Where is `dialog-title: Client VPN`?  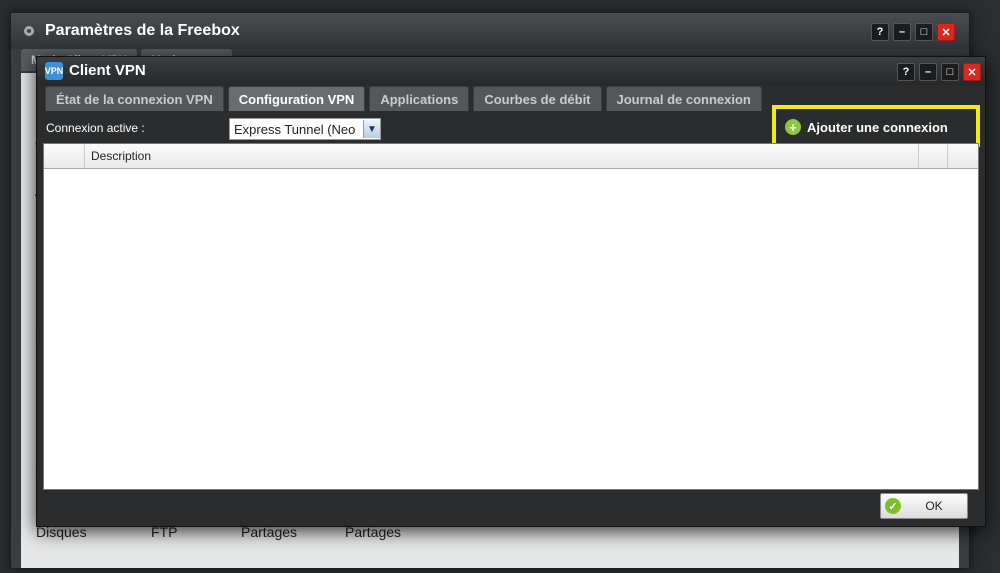 dialog-title: Client VPN is located at coordinates (107, 70).